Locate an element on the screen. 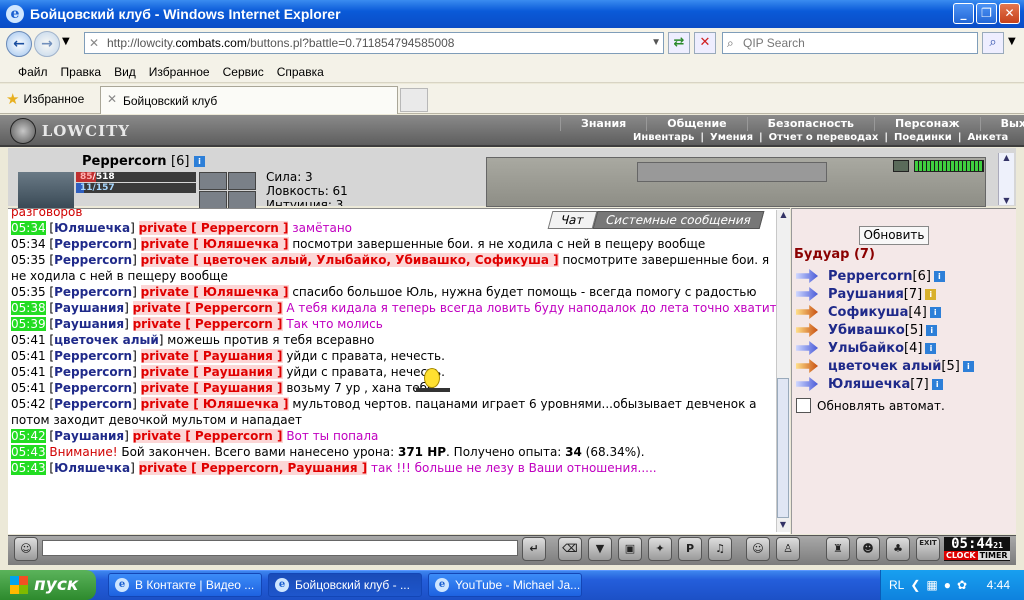  equipment-slot is located at coordinates (213, 181).